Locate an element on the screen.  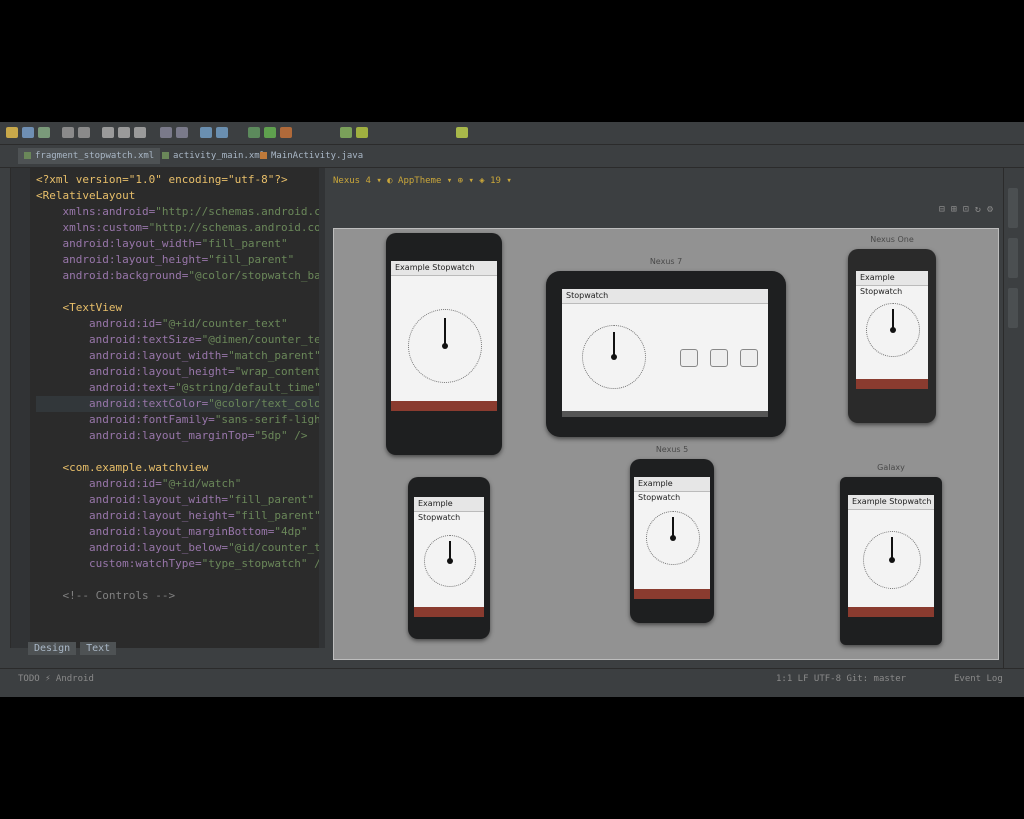
code-line: android:layout_height="wrap_content" is located at coordinates (179, 372).